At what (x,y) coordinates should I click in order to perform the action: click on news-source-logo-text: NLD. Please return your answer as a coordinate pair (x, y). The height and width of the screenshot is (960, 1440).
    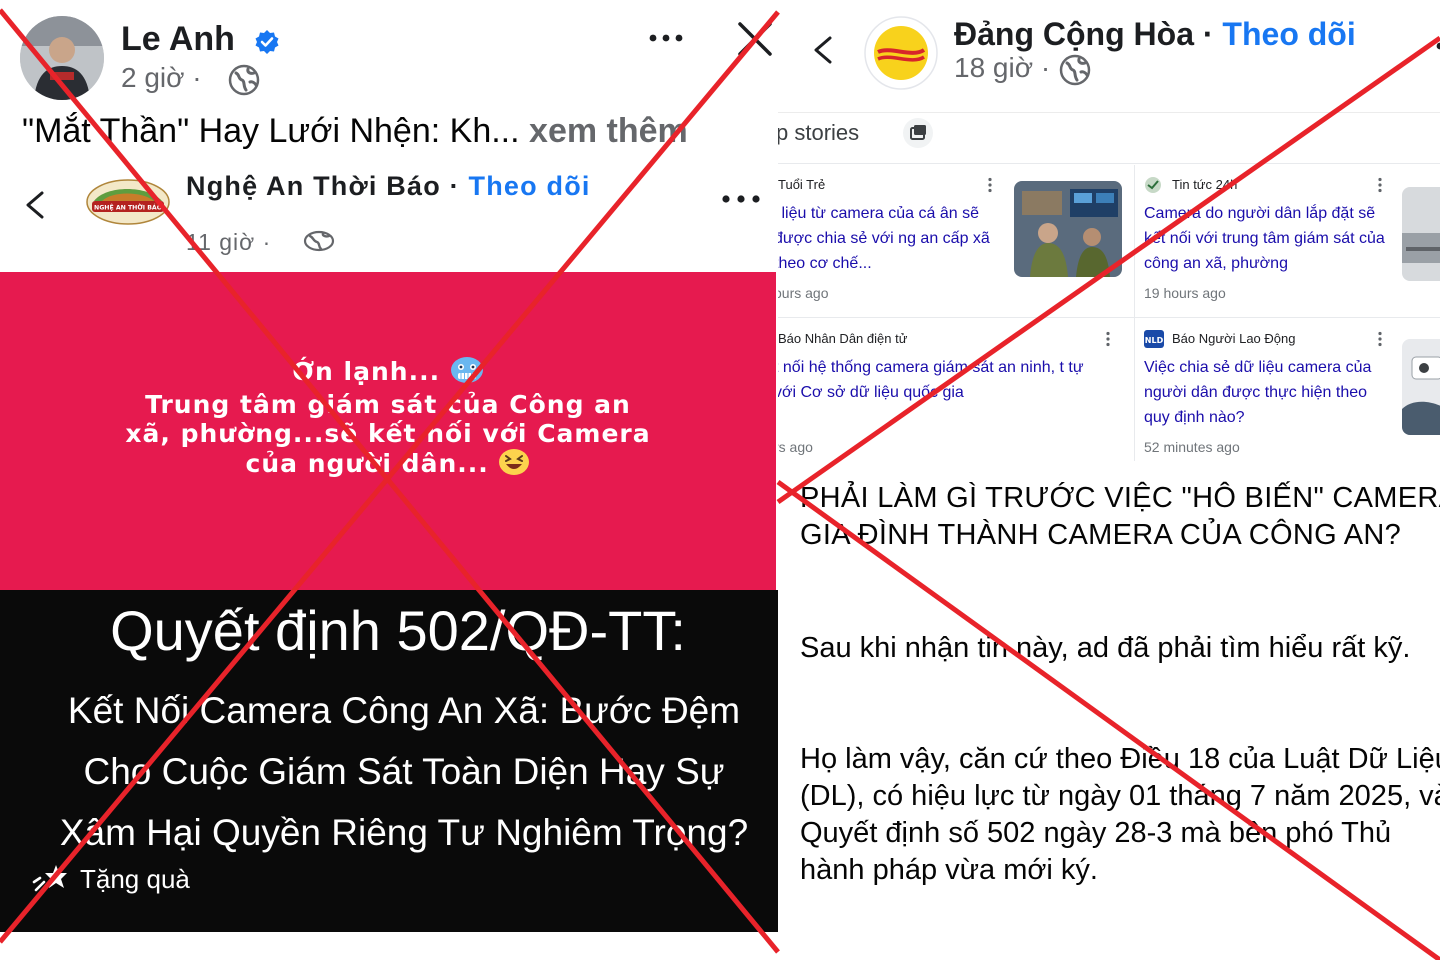
    Looking at the image, I should click on (1154, 340).